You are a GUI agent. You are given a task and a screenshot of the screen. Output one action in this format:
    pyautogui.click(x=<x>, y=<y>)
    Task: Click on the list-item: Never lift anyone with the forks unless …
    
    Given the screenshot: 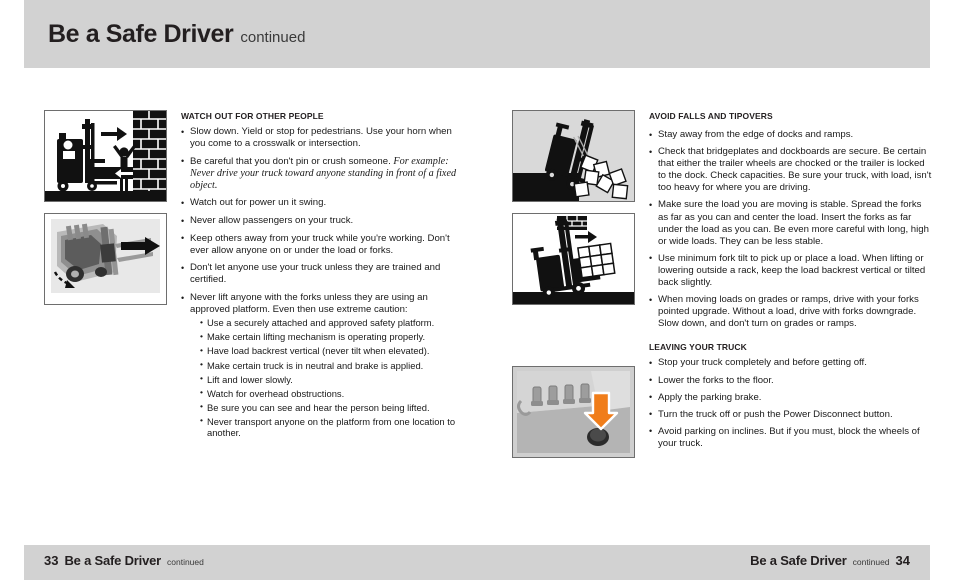 What is the action you would take?
    pyautogui.click(x=322, y=365)
    